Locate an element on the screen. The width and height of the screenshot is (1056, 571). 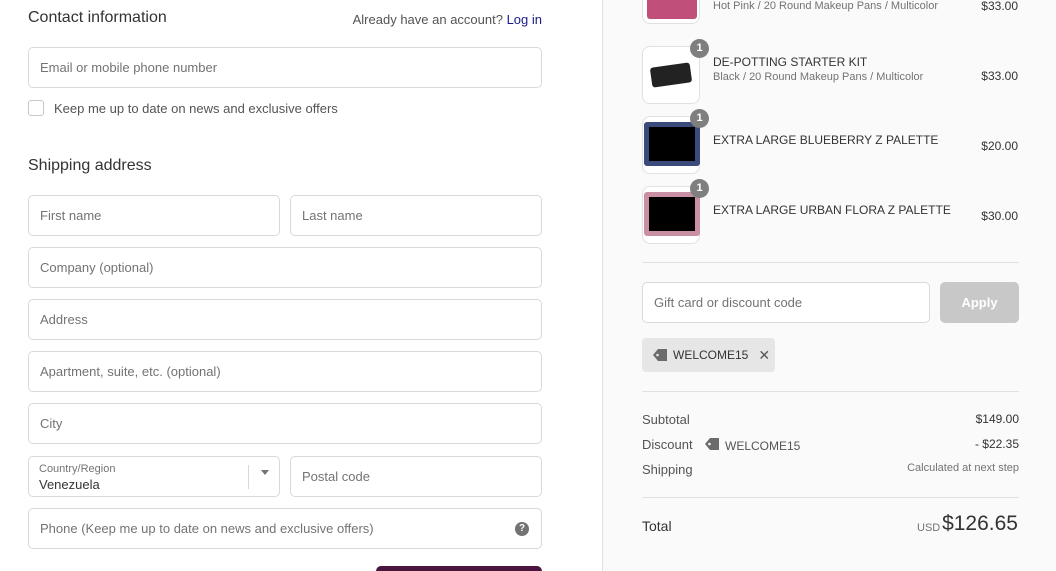
first-name-wrapper is located at coordinates (154, 215).